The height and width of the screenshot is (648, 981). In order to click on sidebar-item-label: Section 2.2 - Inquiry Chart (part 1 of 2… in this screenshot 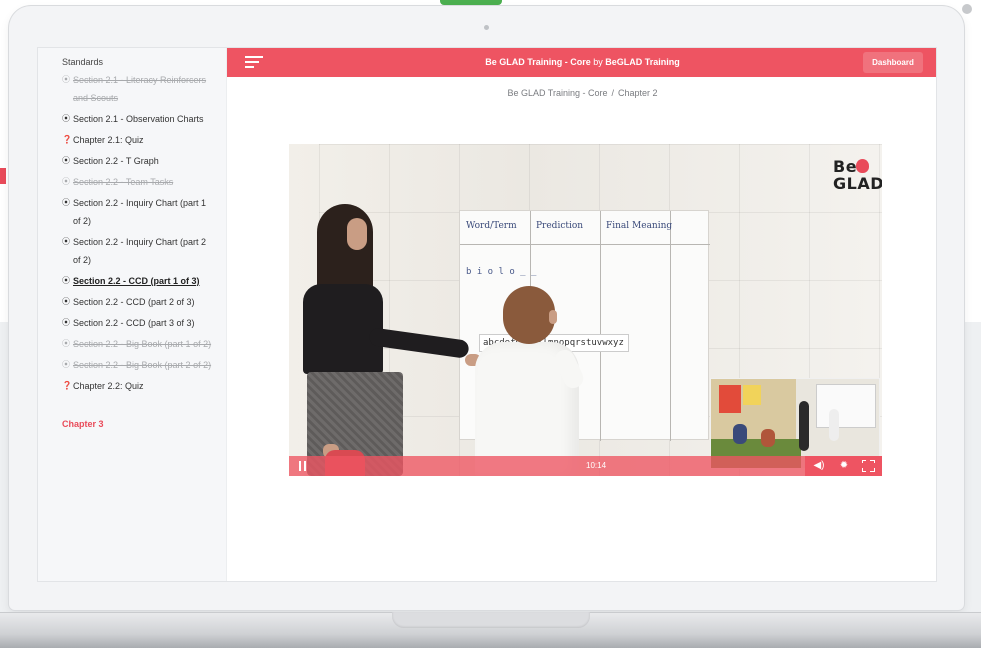, I will do `click(140, 212)`.